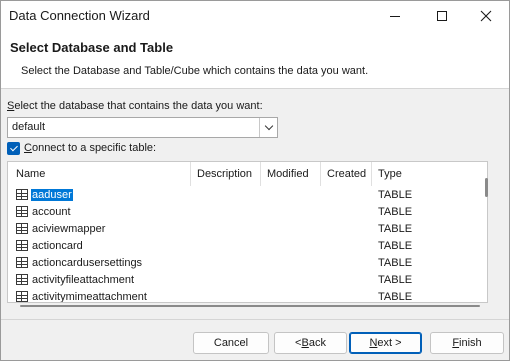 The width and height of the screenshot is (510, 361). I want to click on finish-button-label: inish, so click(470, 343).